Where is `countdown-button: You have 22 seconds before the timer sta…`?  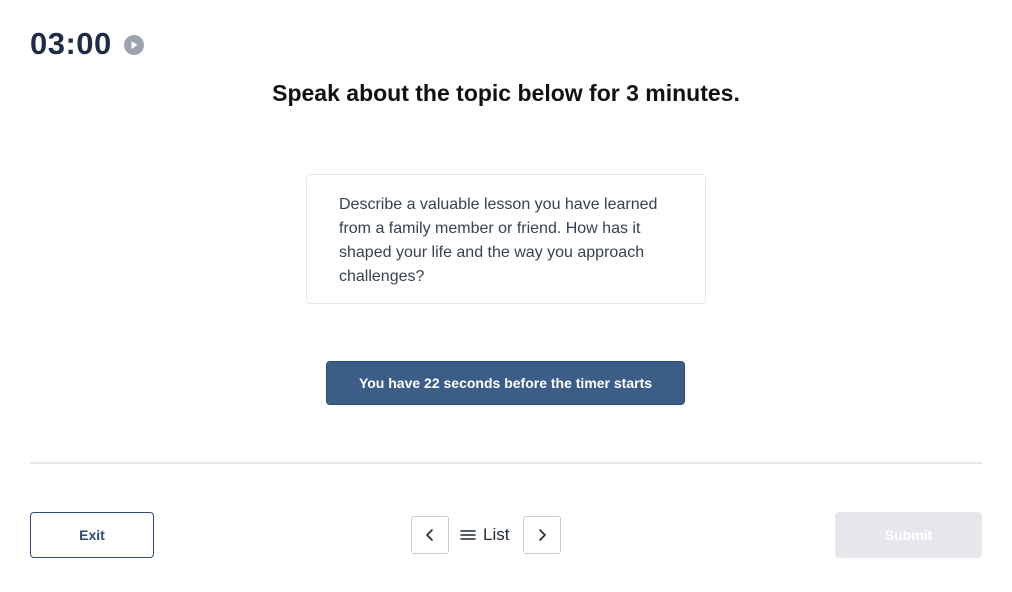 countdown-button: You have 22 seconds before the timer sta… is located at coordinates (505, 383).